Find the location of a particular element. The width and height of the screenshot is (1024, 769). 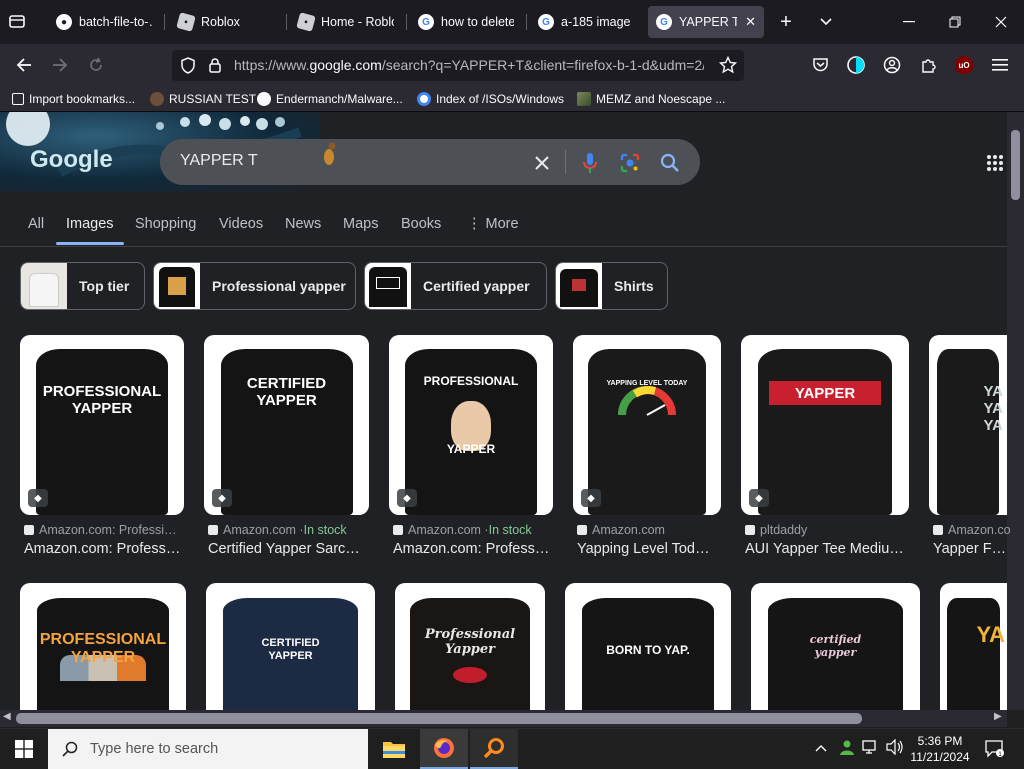

image-result: certified yapper is located at coordinates (835, 646).